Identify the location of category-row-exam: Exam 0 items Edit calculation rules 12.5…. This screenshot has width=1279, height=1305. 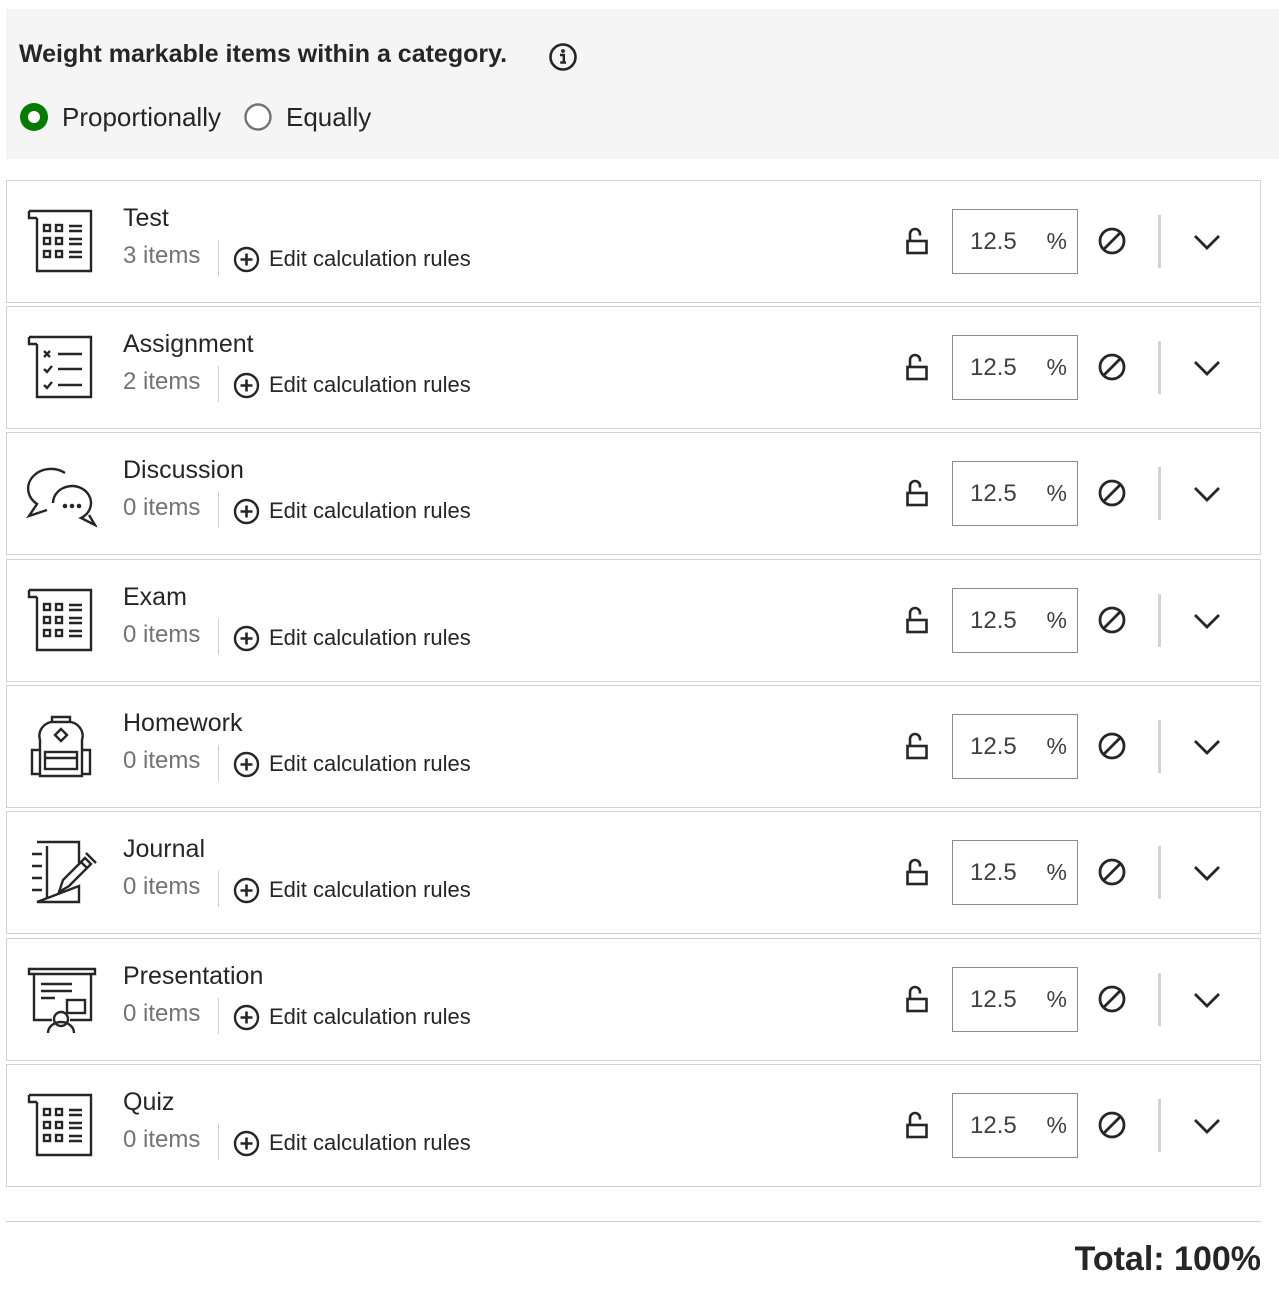
(633, 620).